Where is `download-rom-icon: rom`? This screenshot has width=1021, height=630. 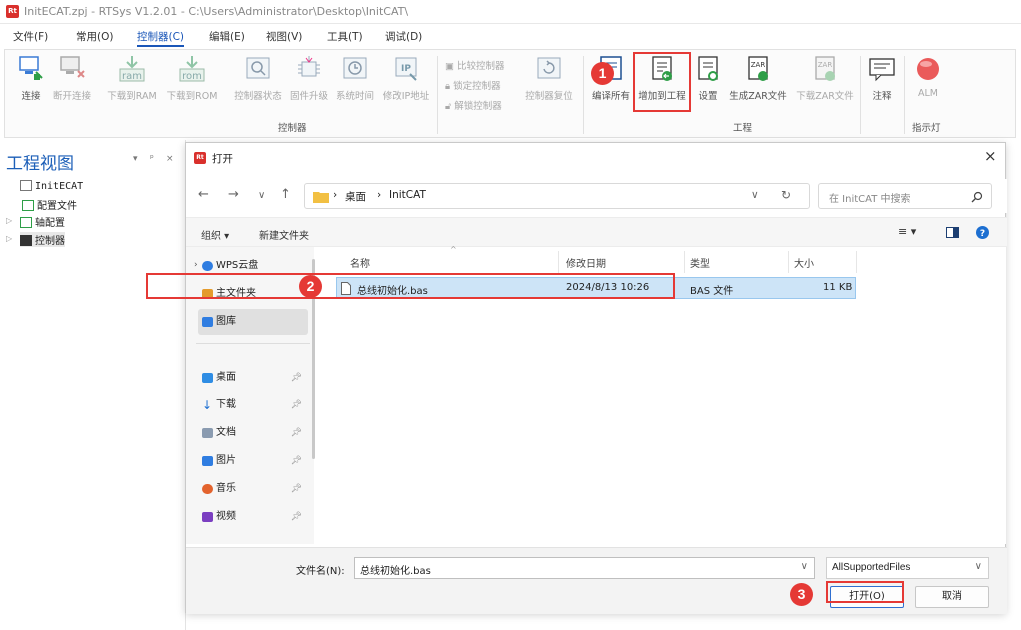
download-rom-icon: rom is located at coordinates (192, 69).